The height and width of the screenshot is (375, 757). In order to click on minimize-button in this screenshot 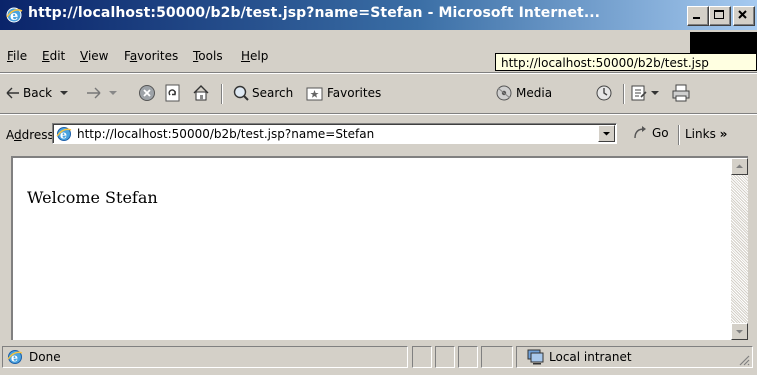, I will do `click(698, 16)`.